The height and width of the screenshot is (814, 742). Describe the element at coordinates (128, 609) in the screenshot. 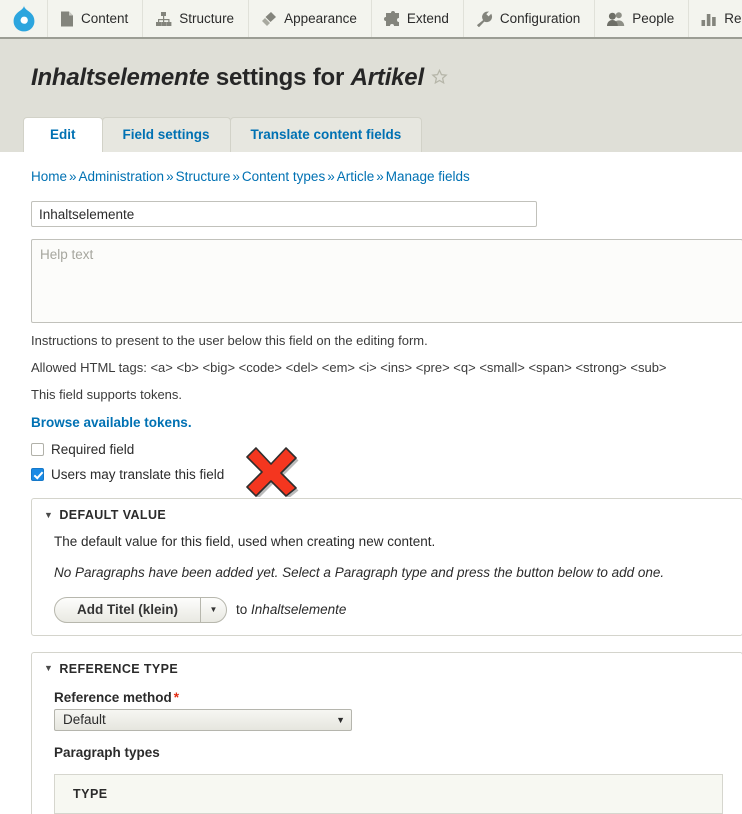

I see `add-titel-klein-button: Add Titel (klein)` at that location.